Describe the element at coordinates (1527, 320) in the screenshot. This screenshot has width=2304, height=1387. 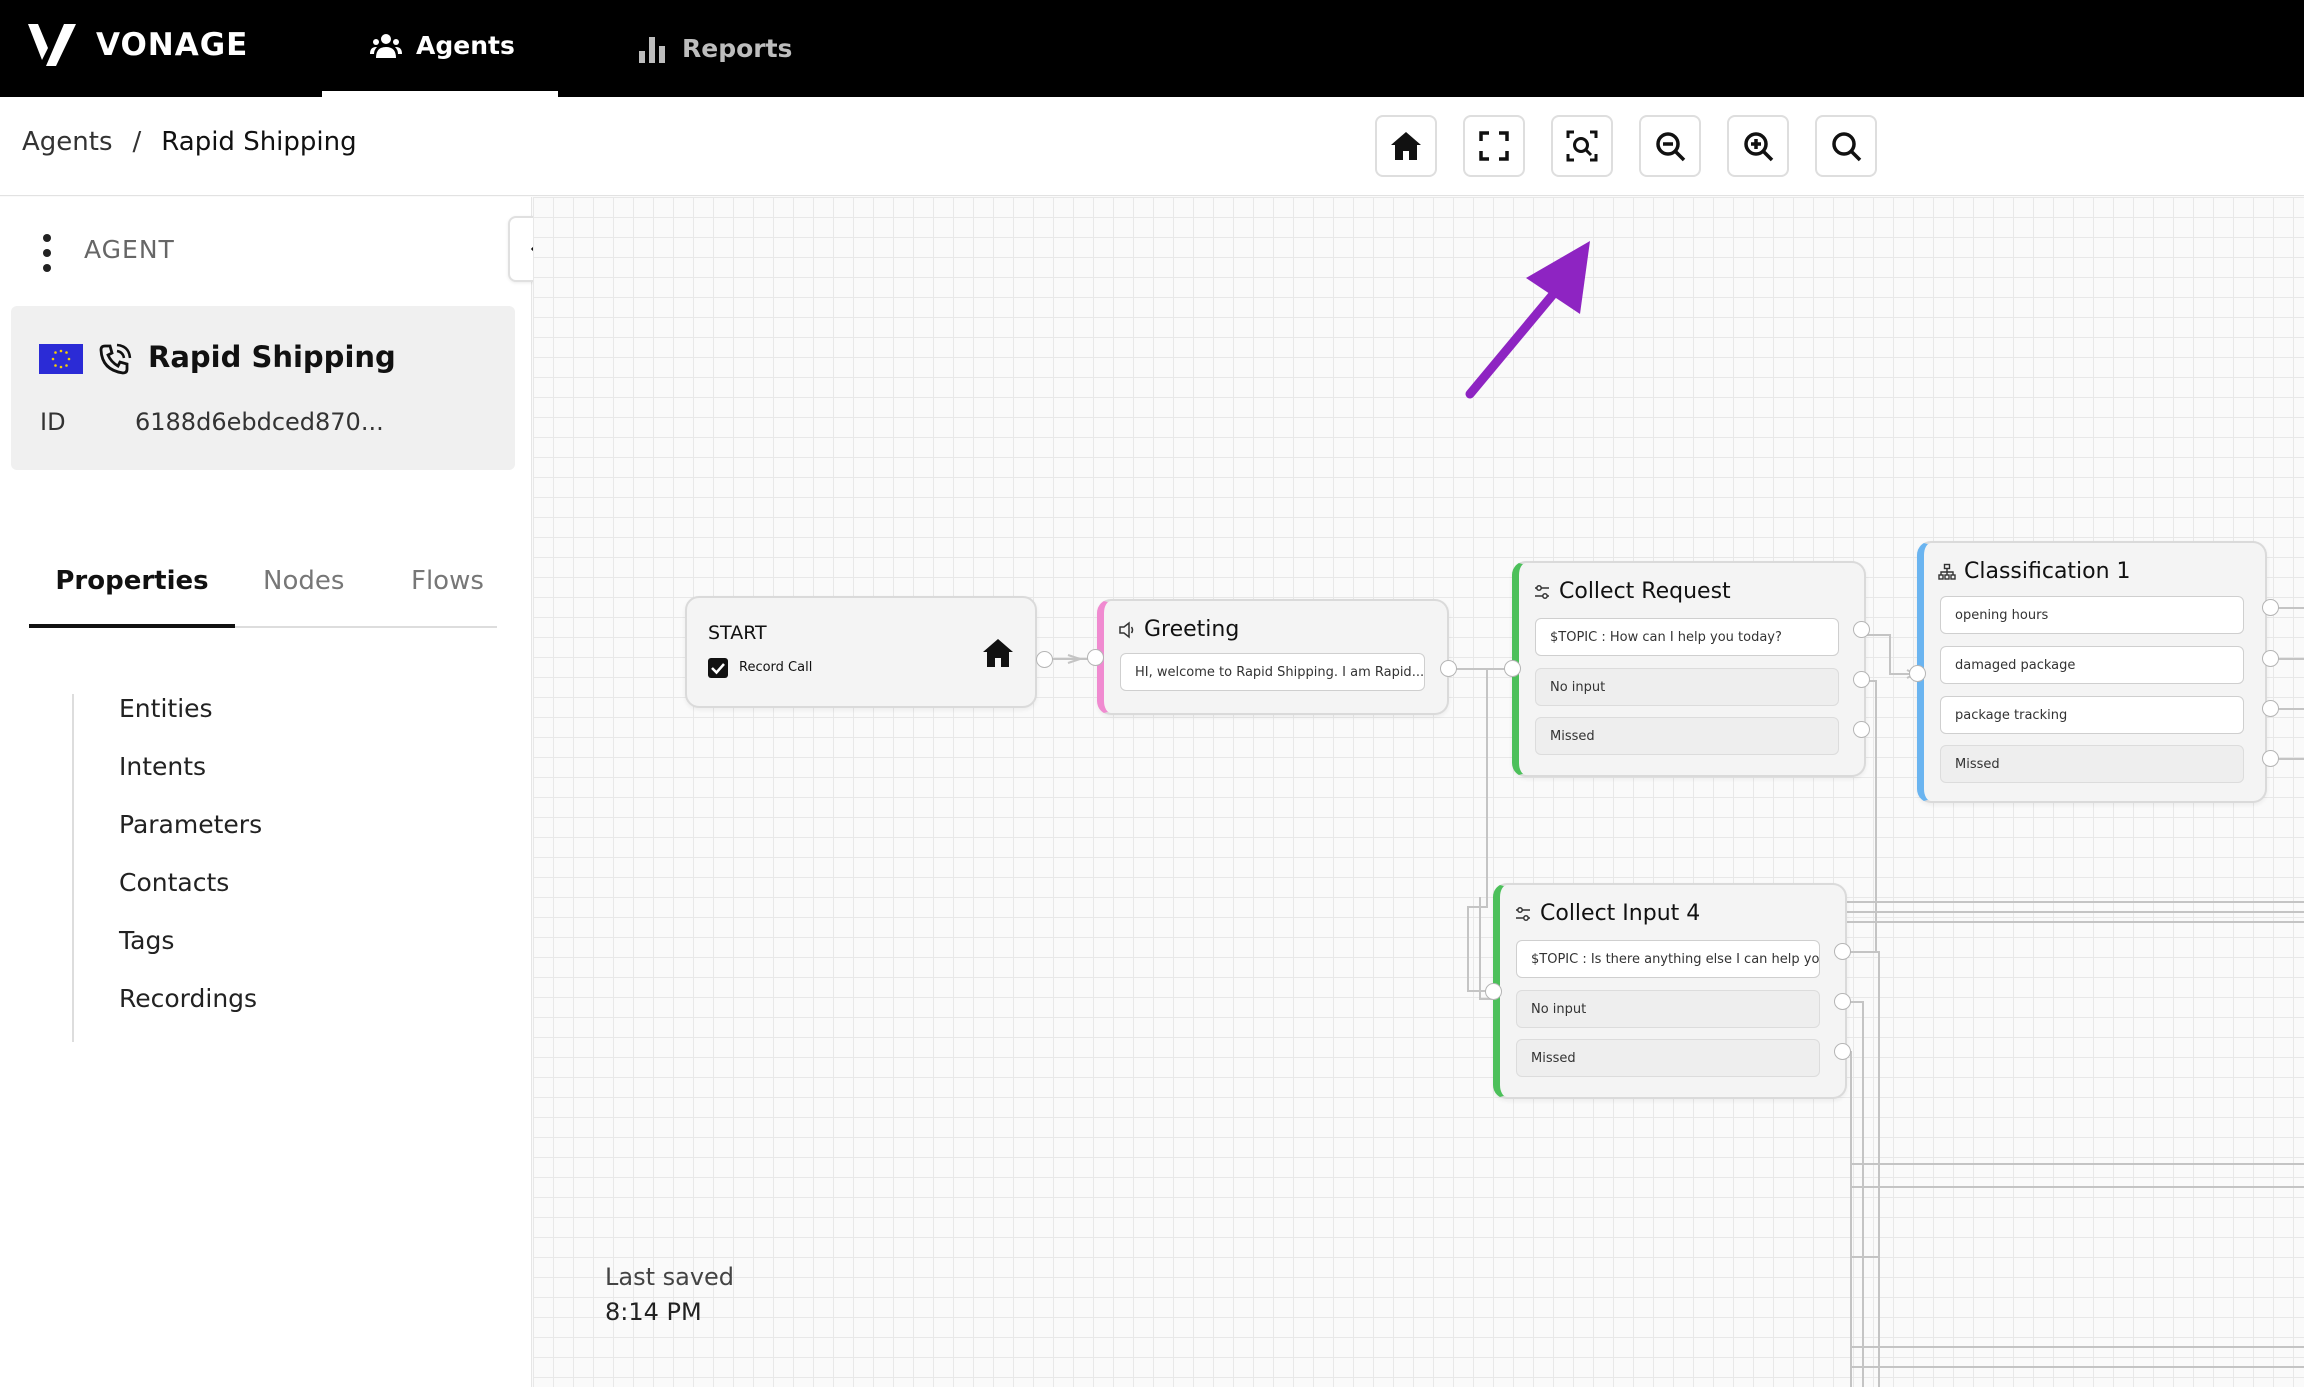
I see `annotation-arrow-icon` at that location.